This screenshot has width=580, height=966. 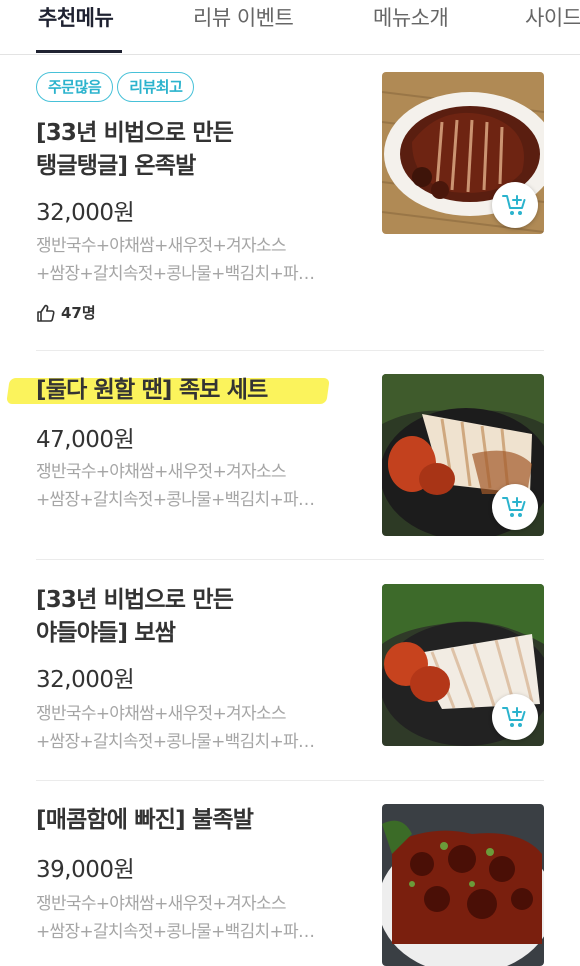 I want to click on tab-side: 사이드, so click(x=552, y=17).